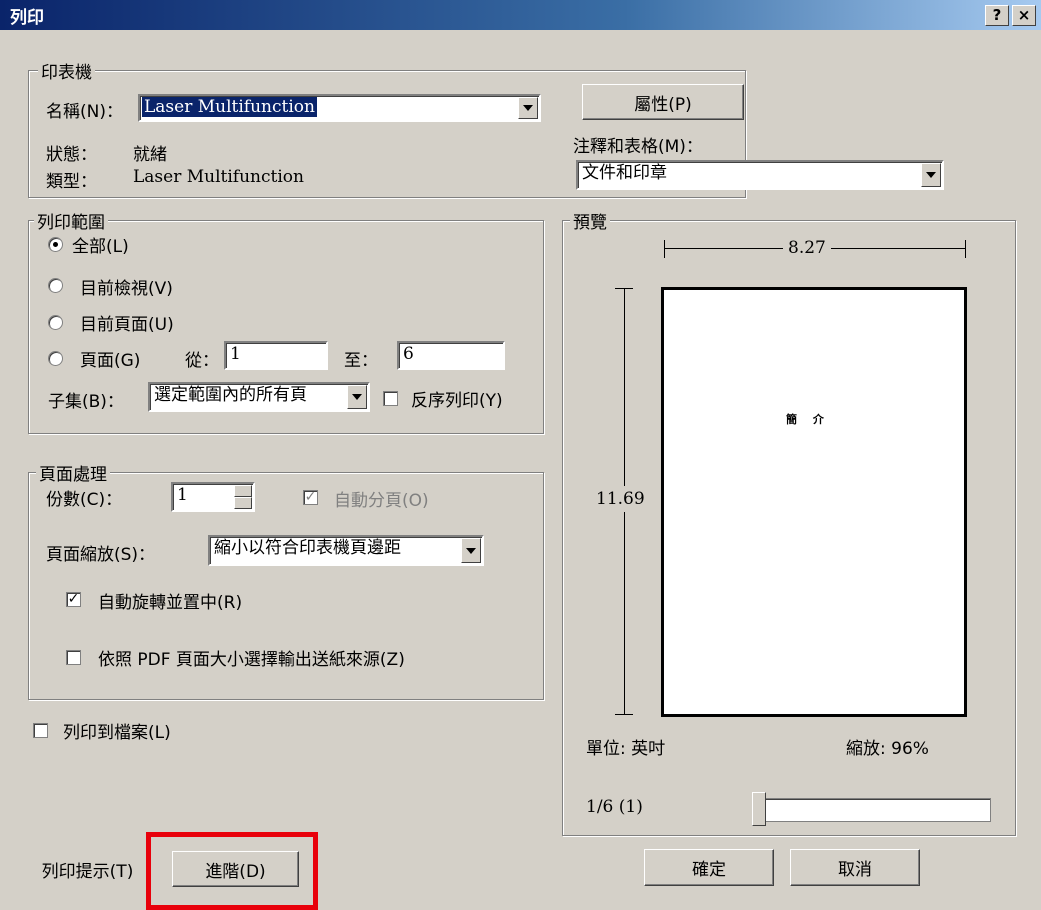  I want to click on autorotate-checkbox: ✓, so click(73, 599).